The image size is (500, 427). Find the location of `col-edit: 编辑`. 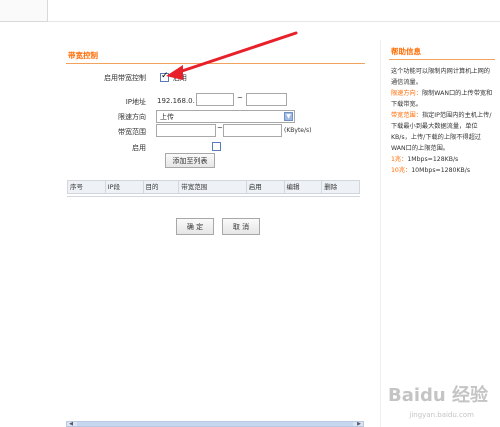

col-edit: 编辑 is located at coordinates (304, 187).